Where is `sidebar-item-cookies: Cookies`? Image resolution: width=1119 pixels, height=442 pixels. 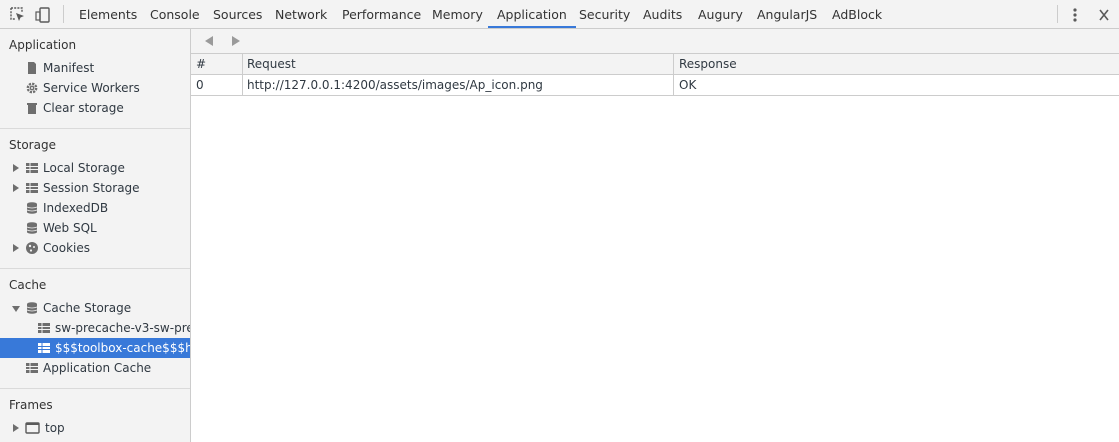 sidebar-item-cookies: Cookies is located at coordinates (95, 248).